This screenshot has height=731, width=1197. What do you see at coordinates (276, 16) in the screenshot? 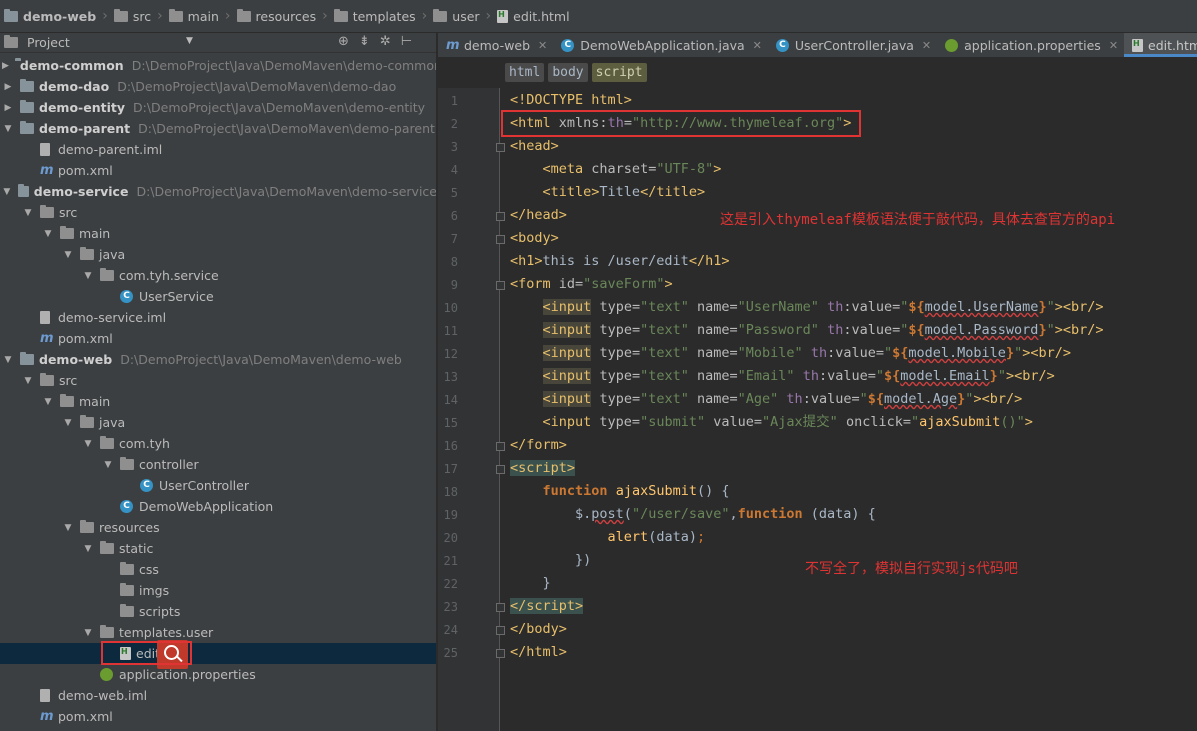
I see `breadcrumb-resources: resources` at bounding box center [276, 16].